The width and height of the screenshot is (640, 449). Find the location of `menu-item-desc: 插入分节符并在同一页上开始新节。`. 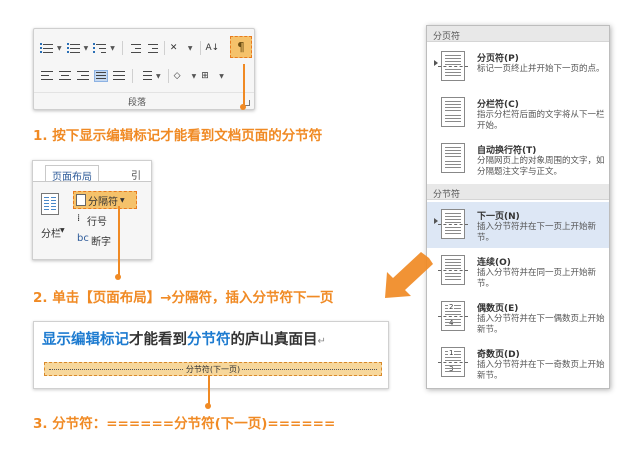

menu-item-desc: 插入分节符并在同一页上开始新节。 is located at coordinates (537, 278).